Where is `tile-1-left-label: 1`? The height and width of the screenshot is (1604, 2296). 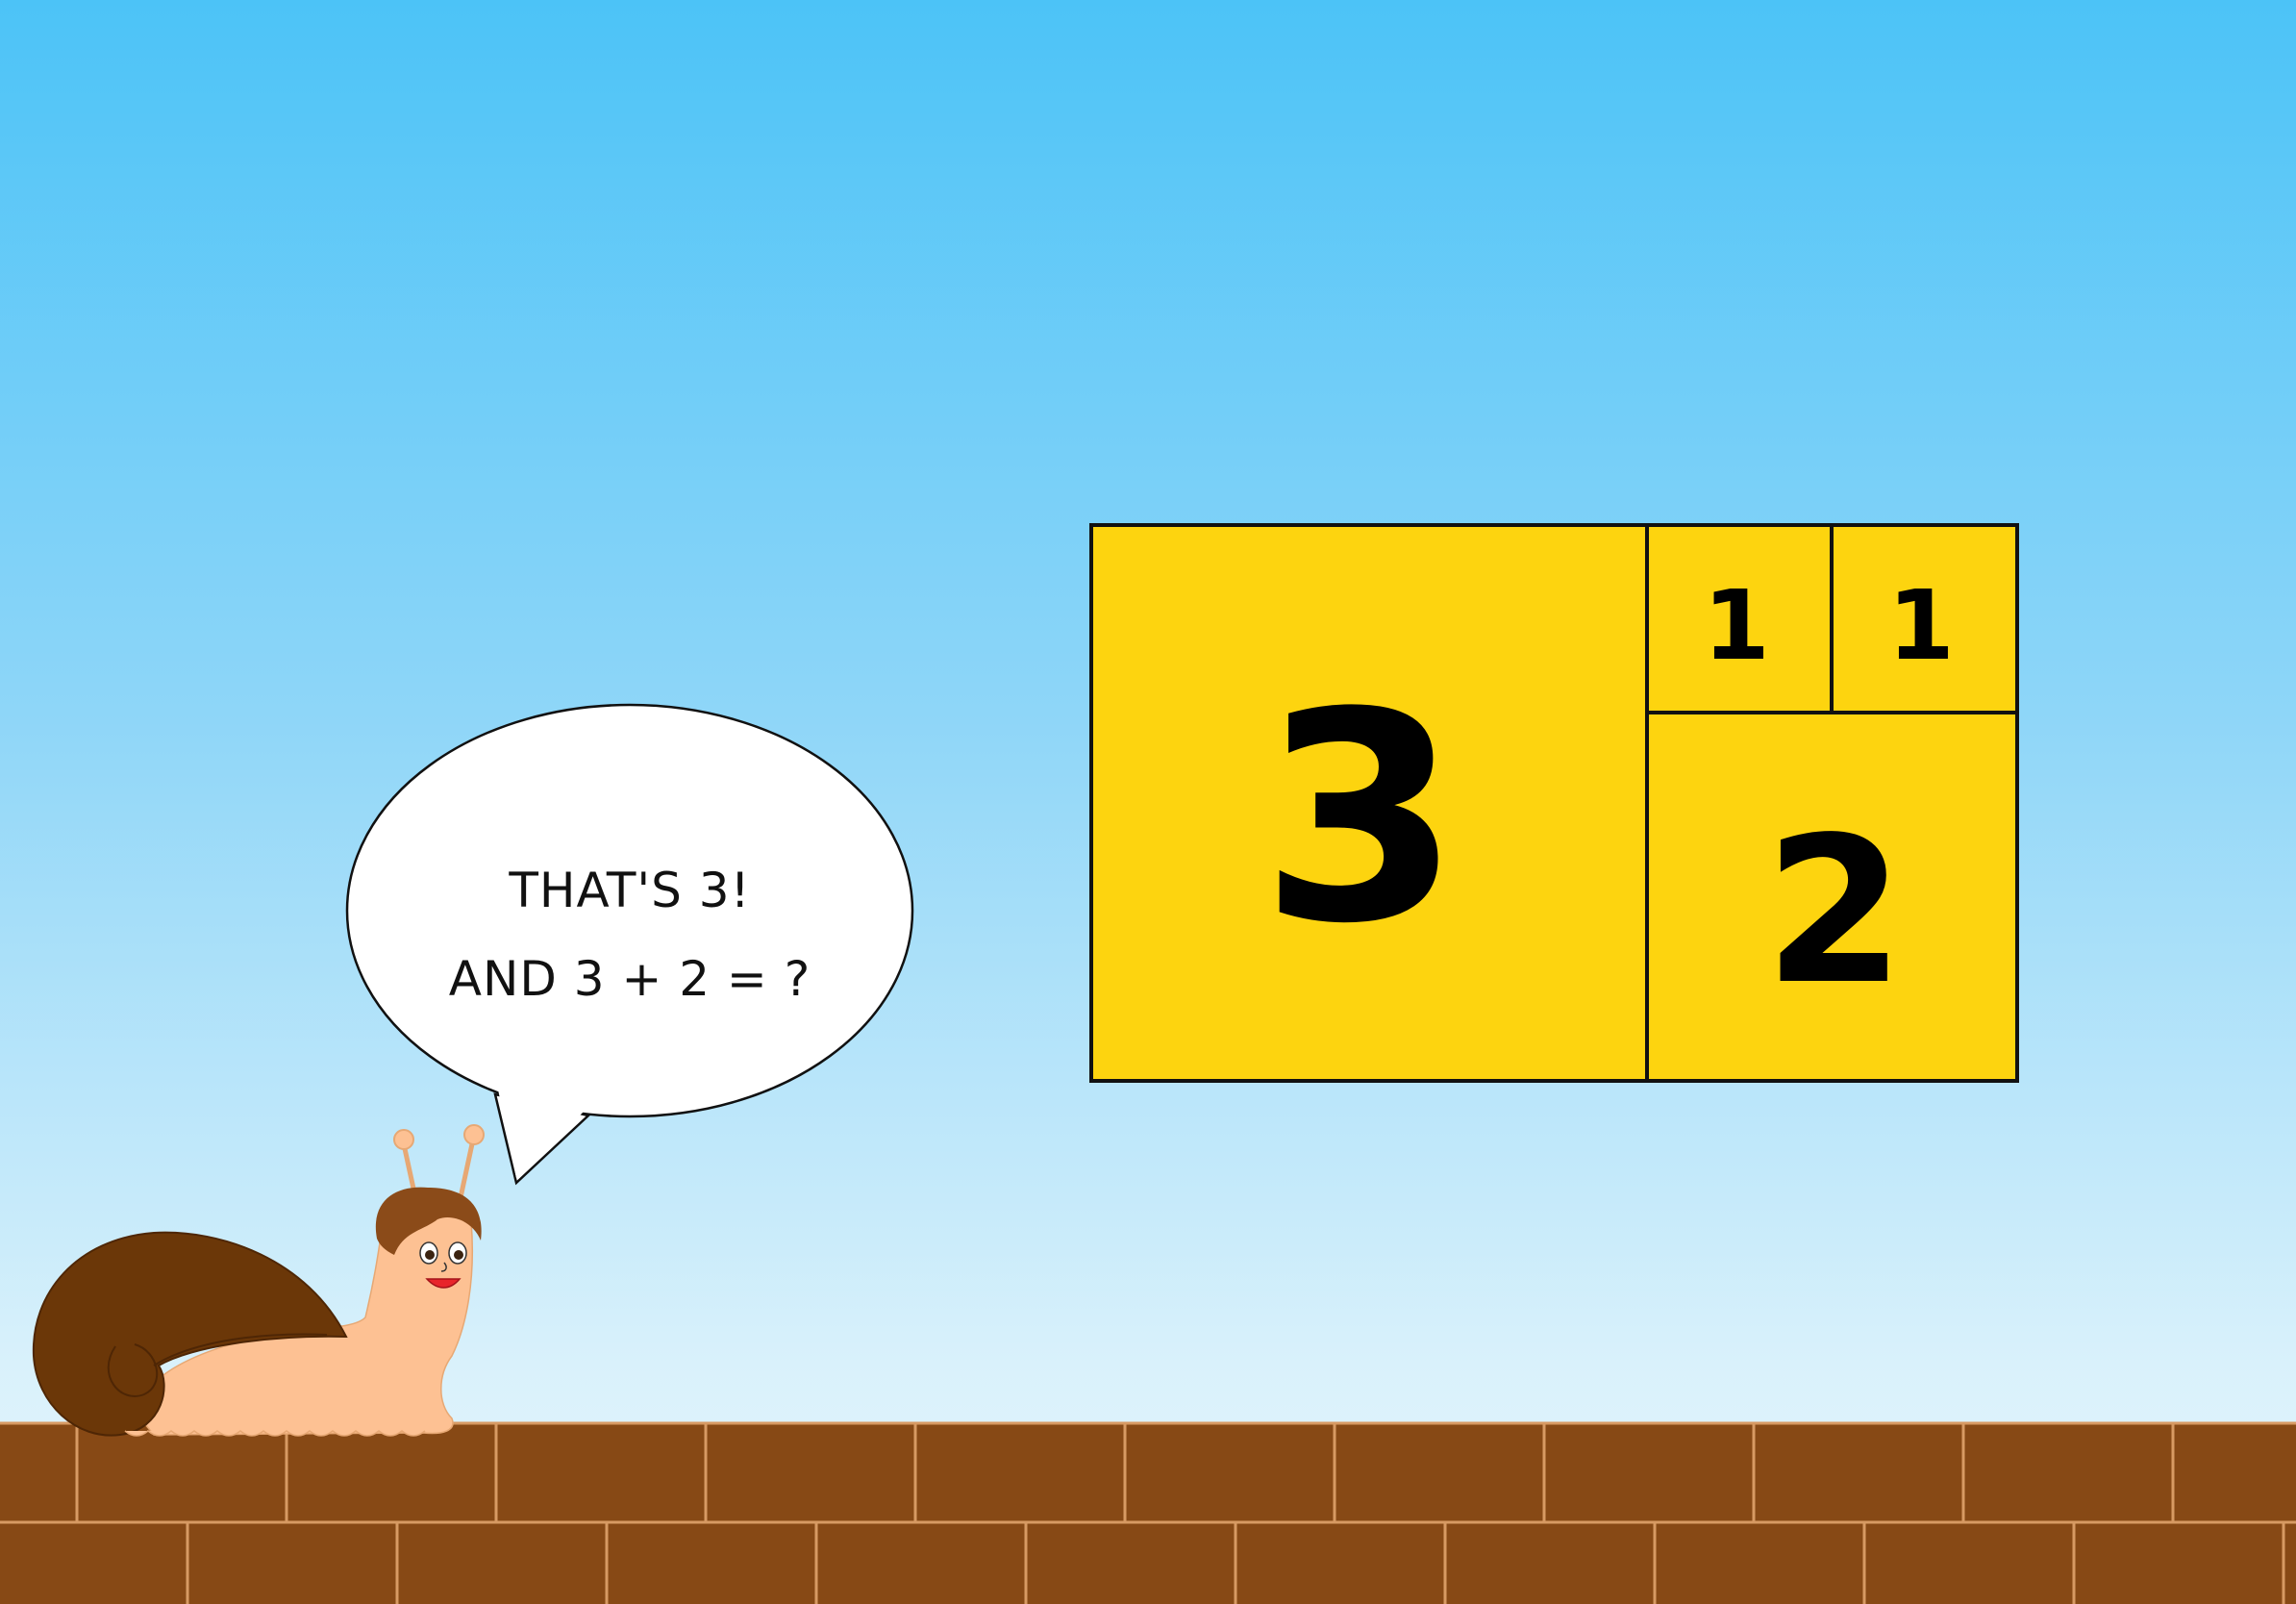 tile-1-left-label: 1 is located at coordinates (1736, 625).